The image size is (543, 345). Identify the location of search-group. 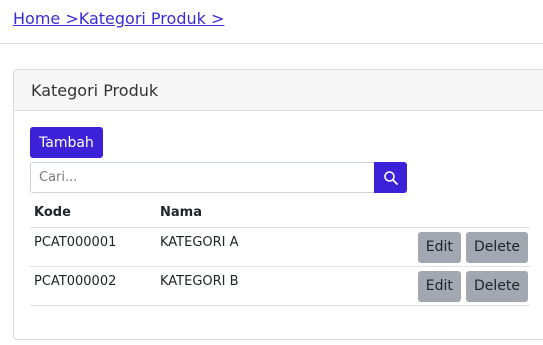
(218, 177).